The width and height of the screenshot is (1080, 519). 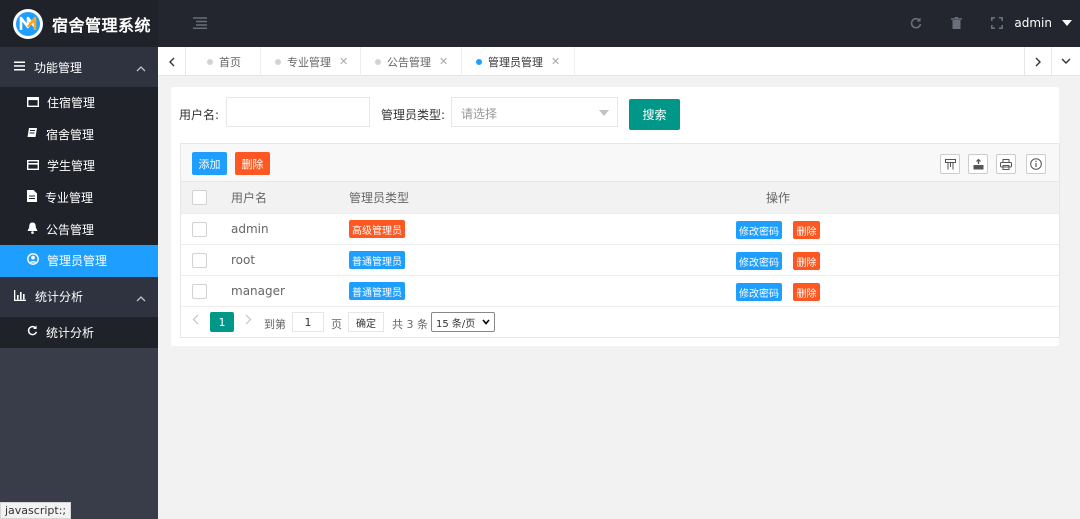 I want to click on tab-label: 专业管理, so click(x=309, y=62).